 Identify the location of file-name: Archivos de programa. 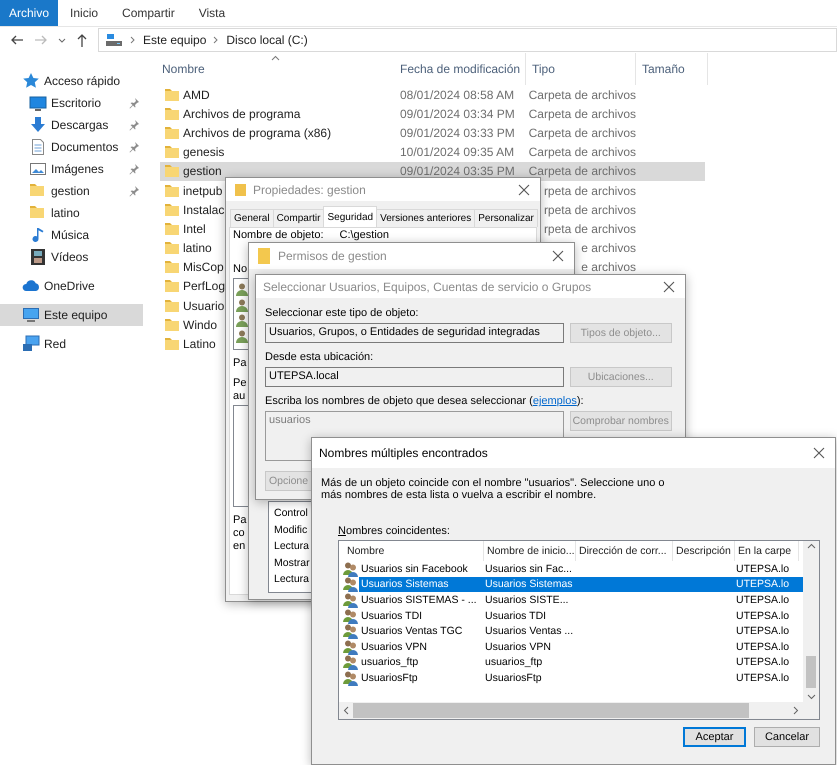
(241, 113).